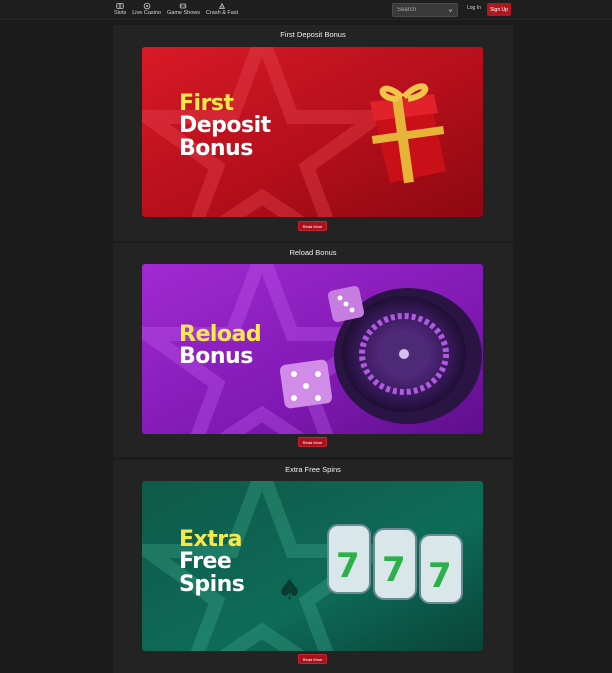 Image resolution: width=612 pixels, height=673 pixels. I want to click on promo-banner: First Deposit Bonus, so click(312, 132).